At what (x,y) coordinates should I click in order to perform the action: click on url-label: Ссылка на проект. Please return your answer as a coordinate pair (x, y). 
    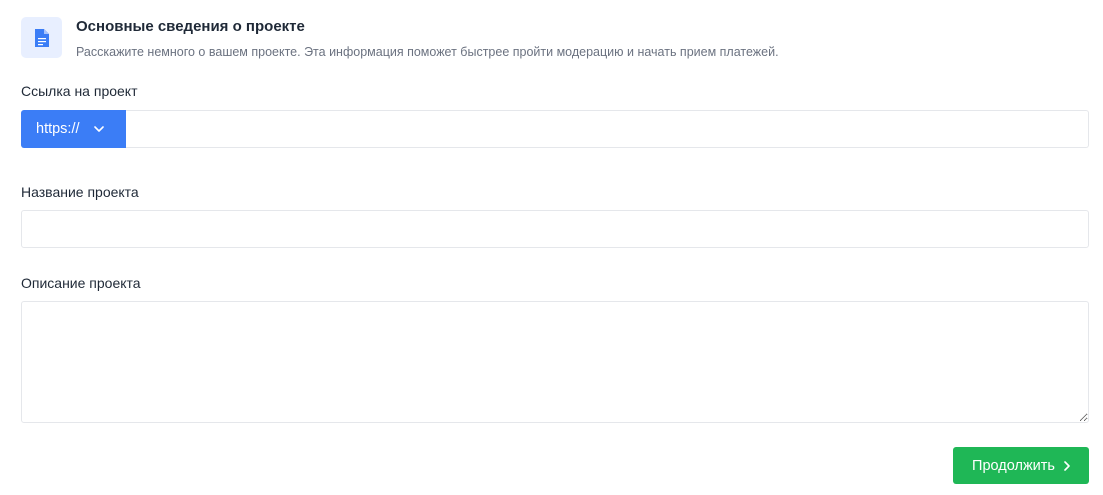
    Looking at the image, I should click on (79, 91).